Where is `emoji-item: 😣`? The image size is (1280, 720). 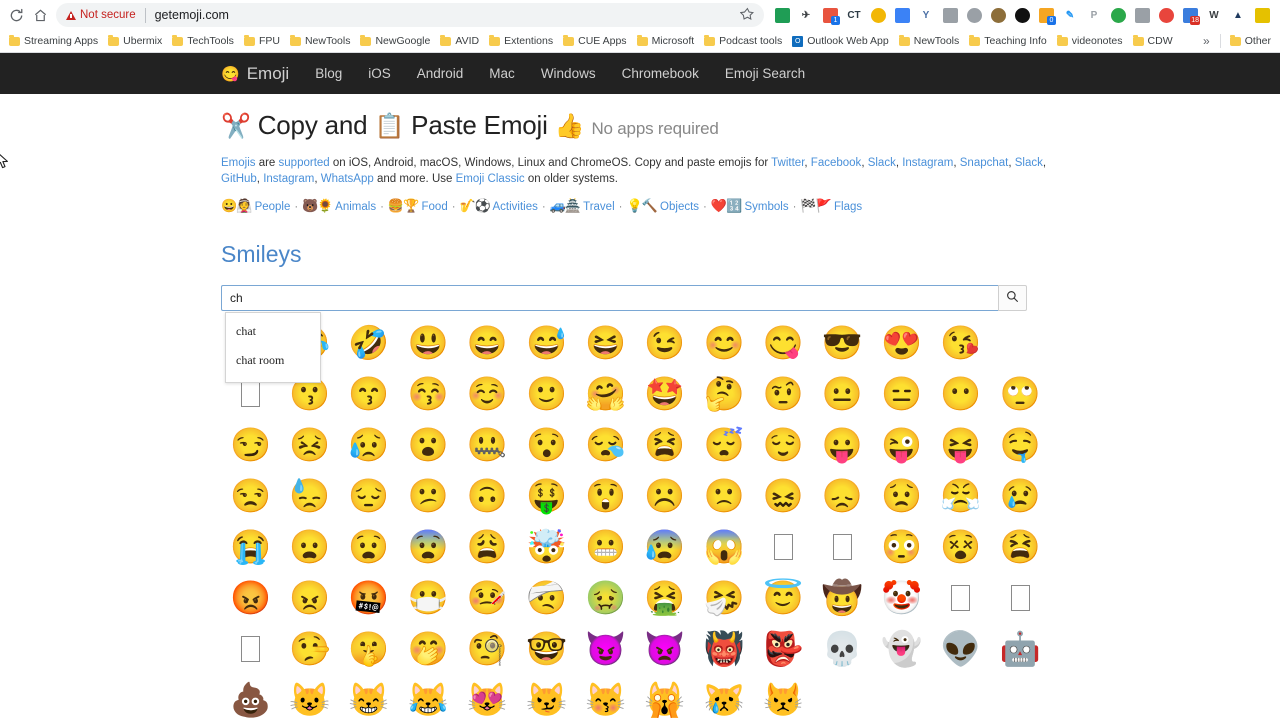 emoji-item: 😣 is located at coordinates (309, 444).